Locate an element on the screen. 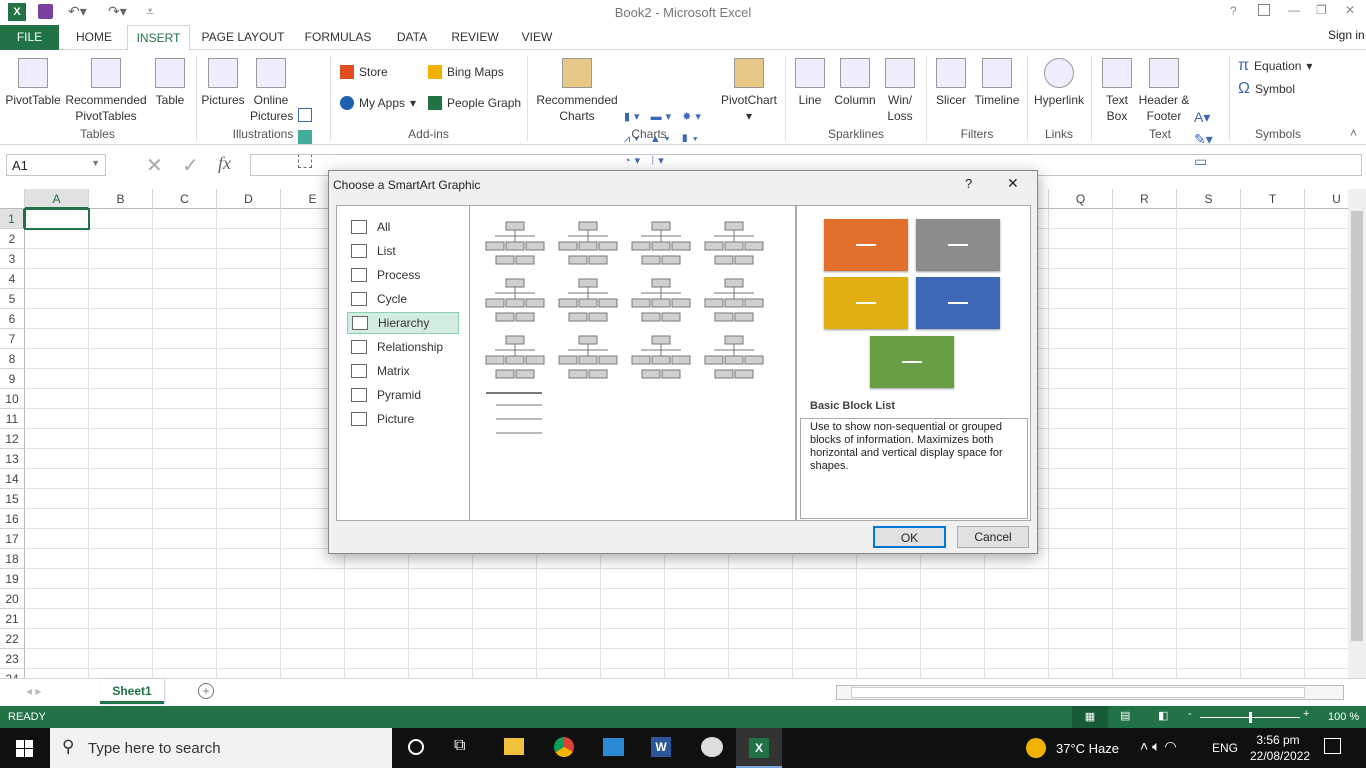 This screenshot has height=768, width=1366. store-button: Store is located at coordinates (364, 72).